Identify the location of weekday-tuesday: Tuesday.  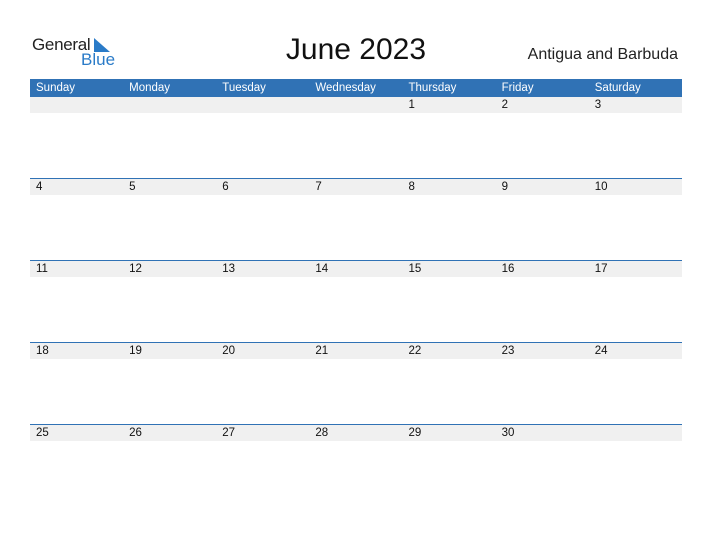
(244, 88).